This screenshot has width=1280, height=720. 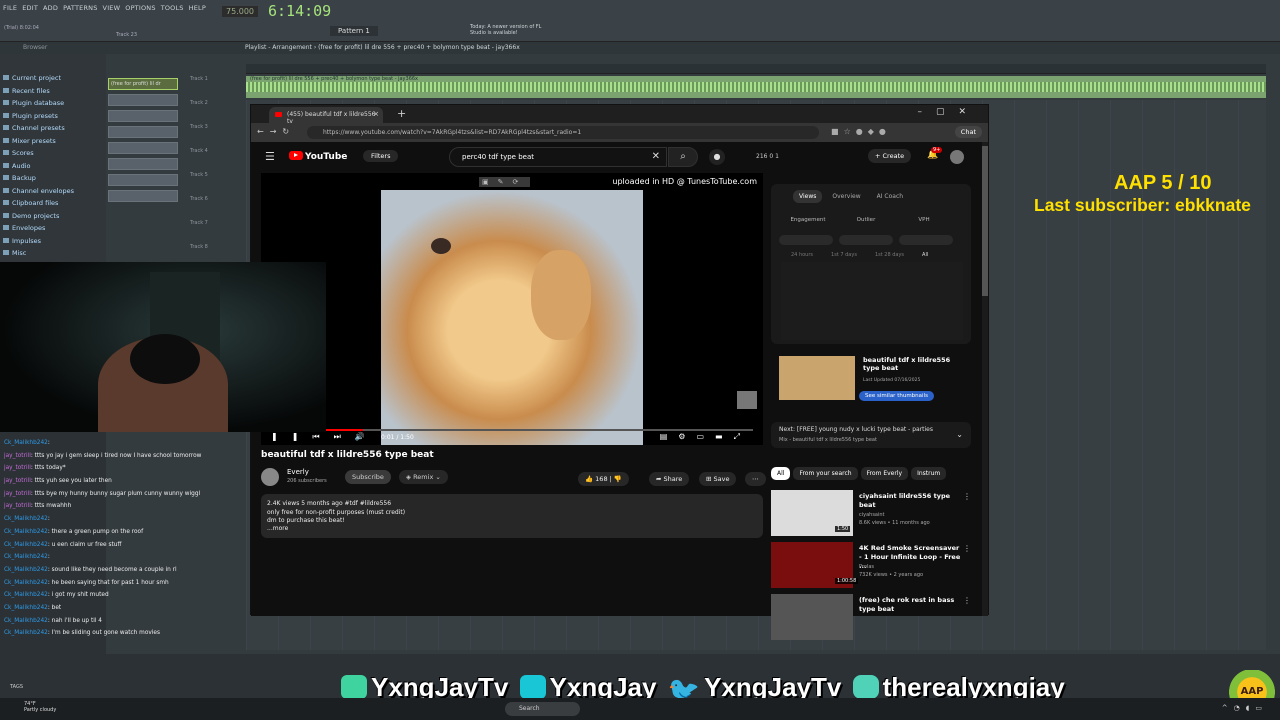 I want to click on channel-watermark, so click(x=747, y=400).